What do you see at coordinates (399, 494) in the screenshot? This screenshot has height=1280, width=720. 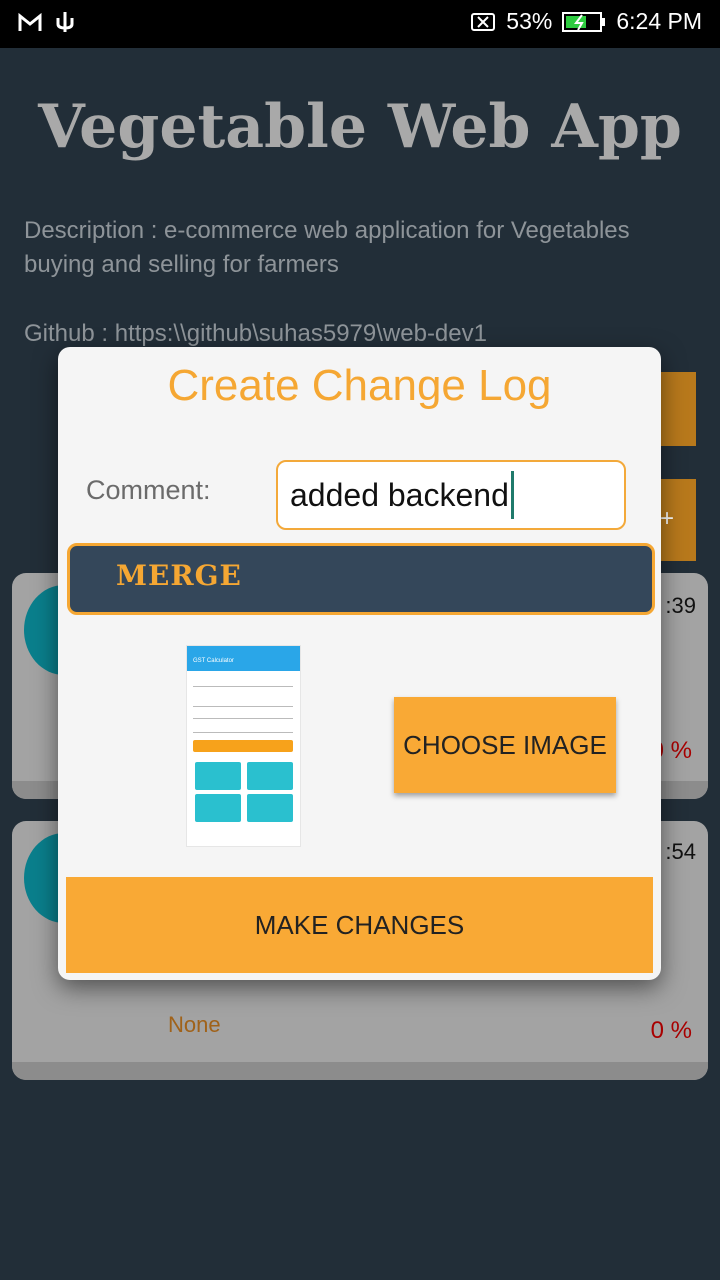 I see `comment-input-value: added backend` at bounding box center [399, 494].